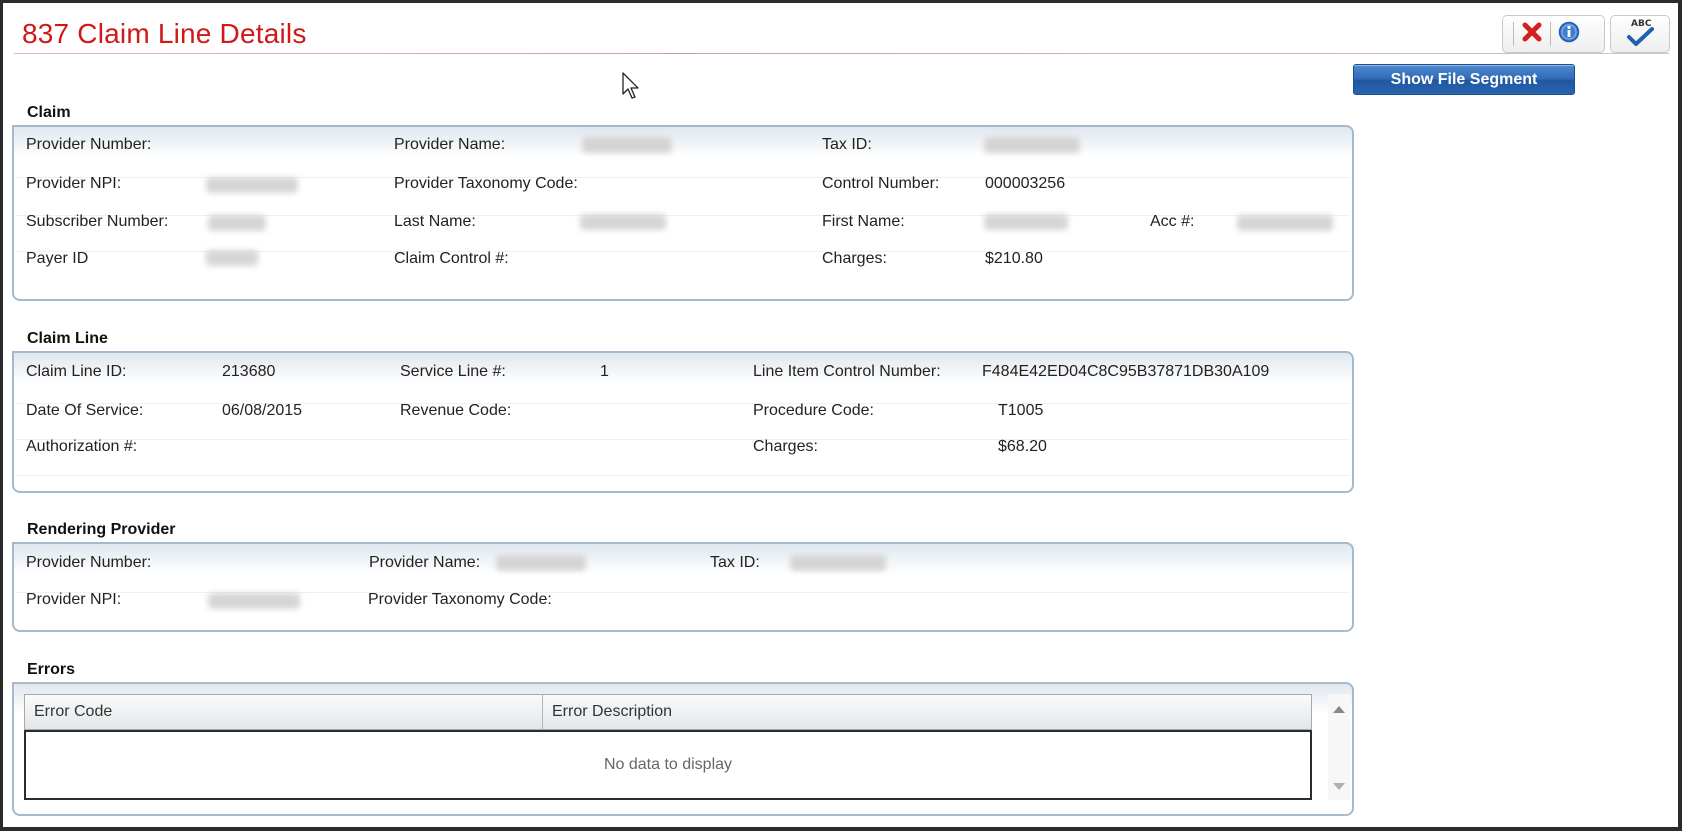  Describe the element at coordinates (841, 53) in the screenshot. I see `title-divider` at that location.